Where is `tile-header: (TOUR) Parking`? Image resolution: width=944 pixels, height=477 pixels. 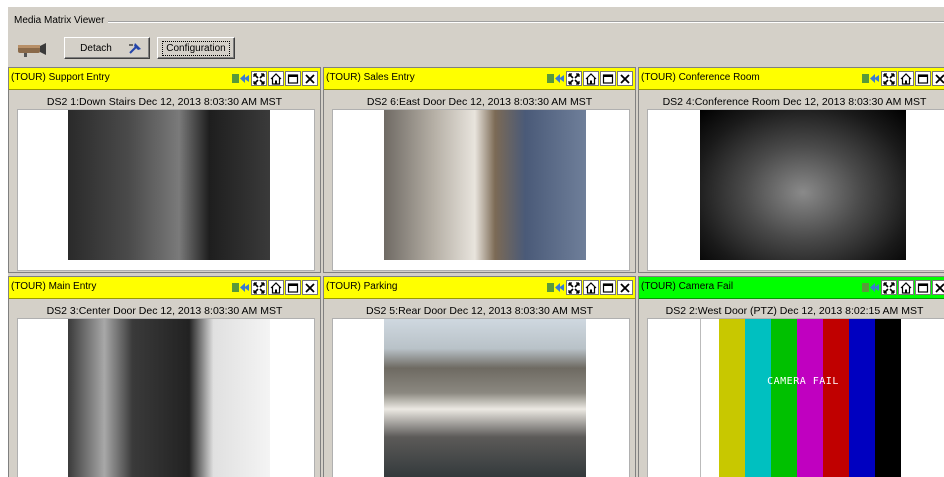 tile-header: (TOUR) Parking is located at coordinates (479, 288).